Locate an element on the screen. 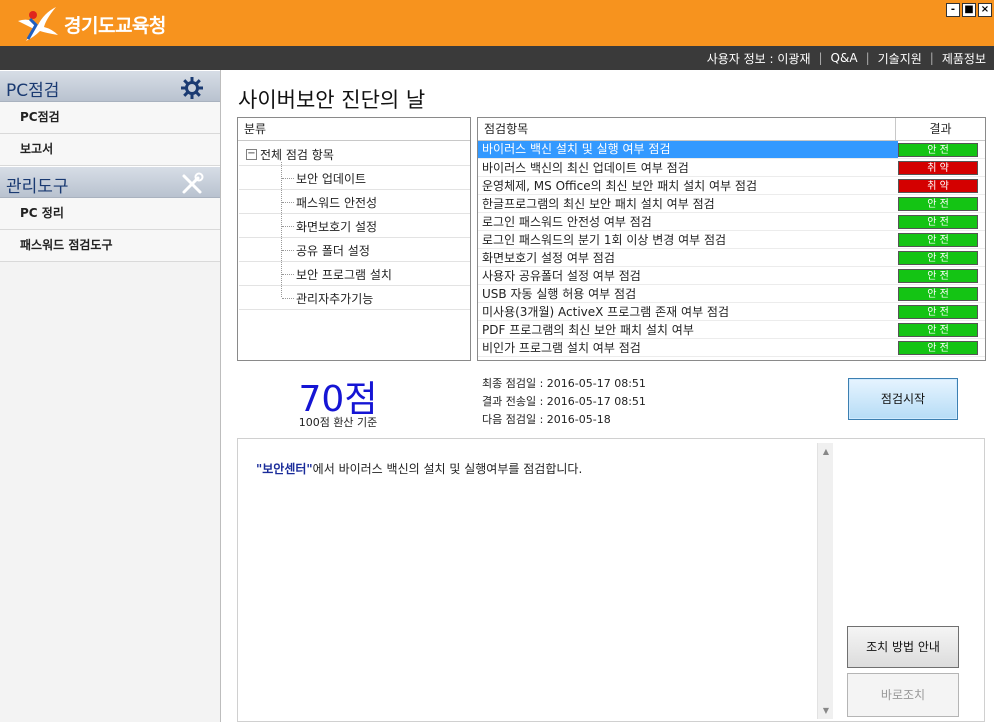  check-item-label: 비인가 프로그램 설치 여부 점검 is located at coordinates (561, 348).